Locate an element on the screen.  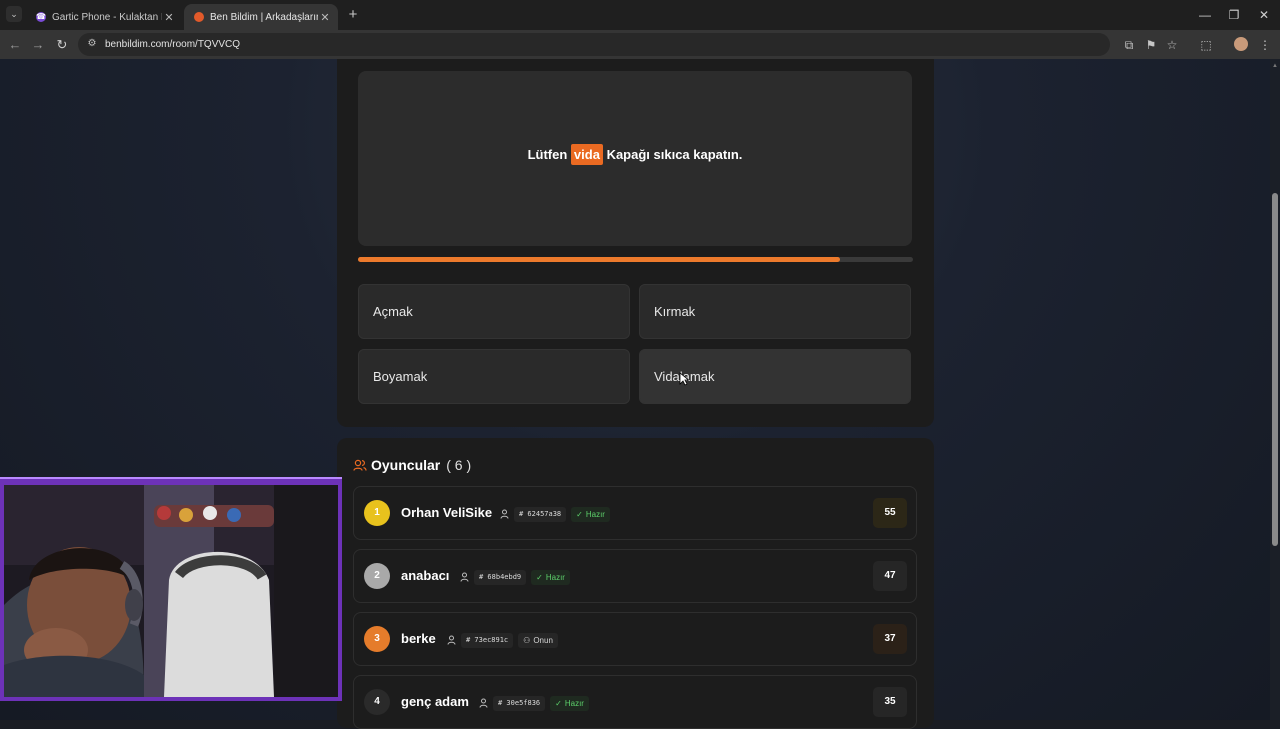
menu-kebab-icon: ⋮ is located at coordinates (1265, 45).